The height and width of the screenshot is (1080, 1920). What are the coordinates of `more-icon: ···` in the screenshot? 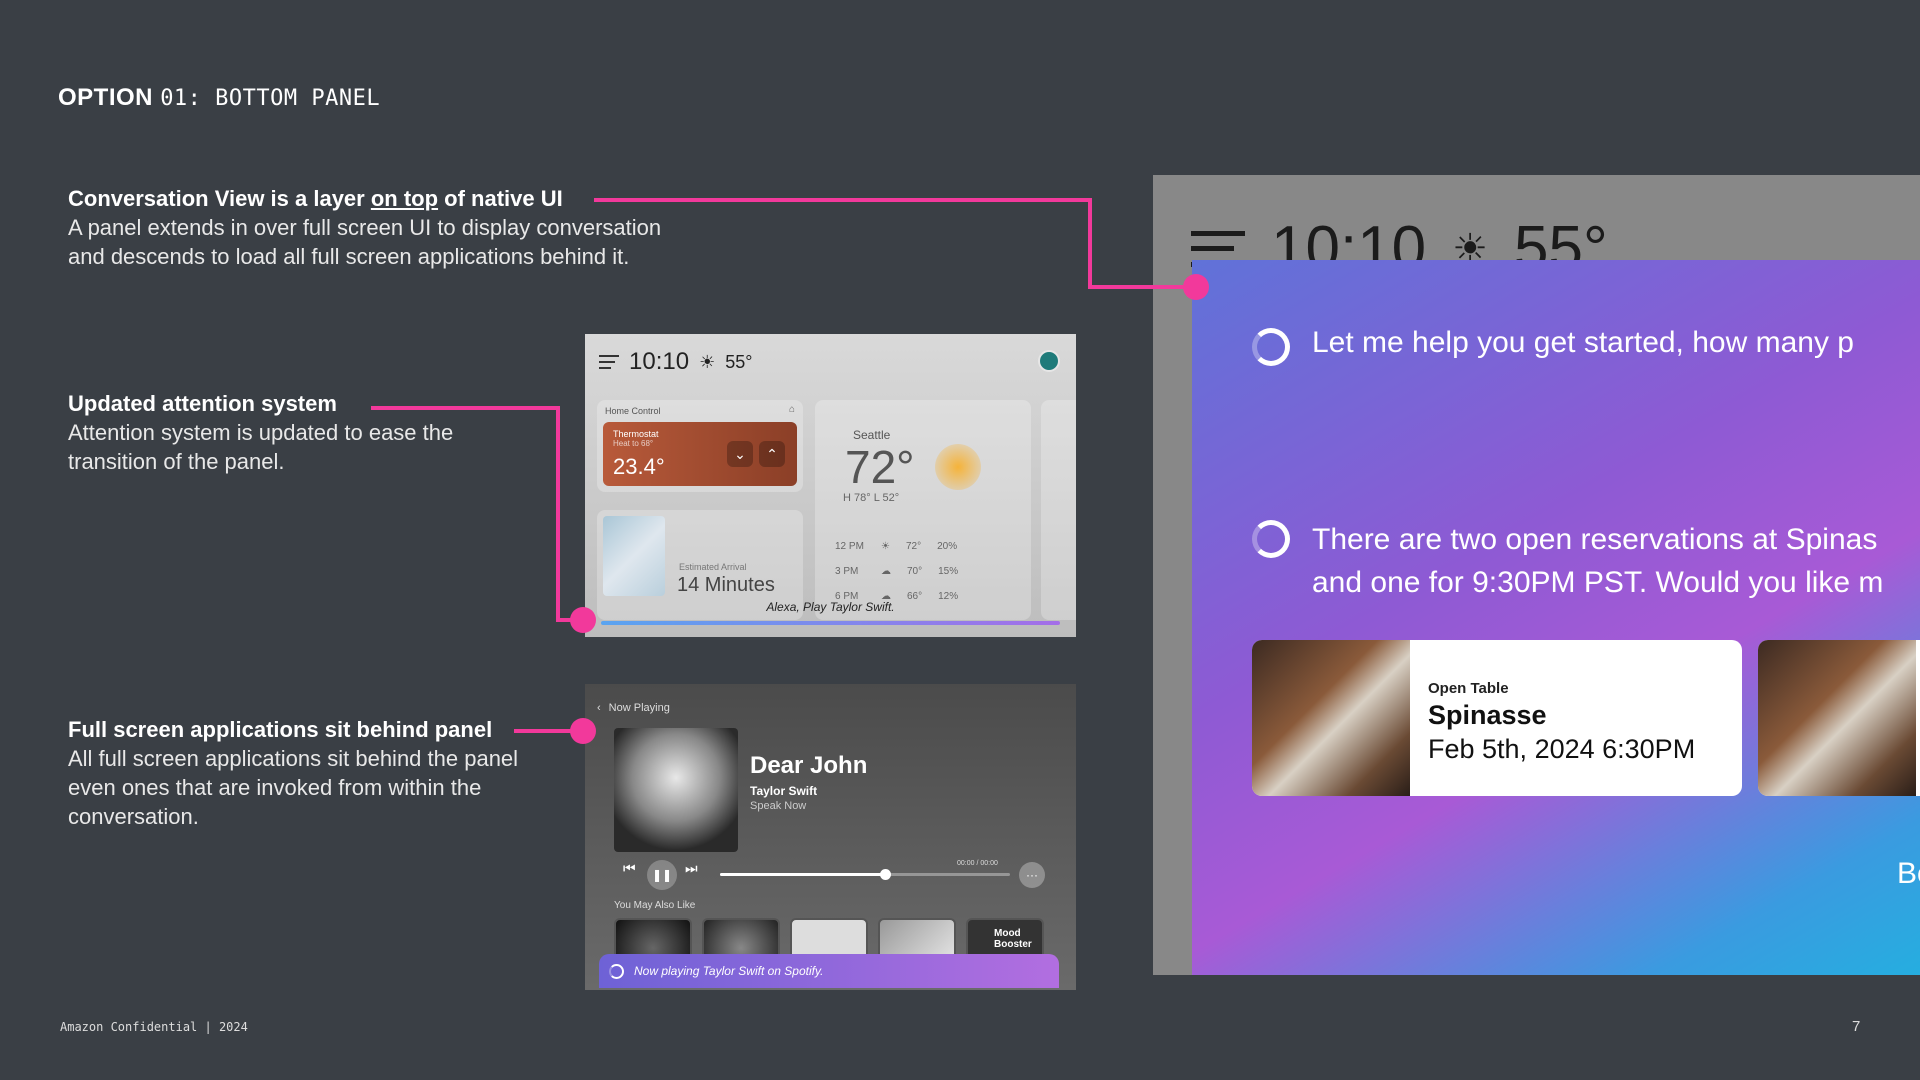 It's located at (1032, 875).